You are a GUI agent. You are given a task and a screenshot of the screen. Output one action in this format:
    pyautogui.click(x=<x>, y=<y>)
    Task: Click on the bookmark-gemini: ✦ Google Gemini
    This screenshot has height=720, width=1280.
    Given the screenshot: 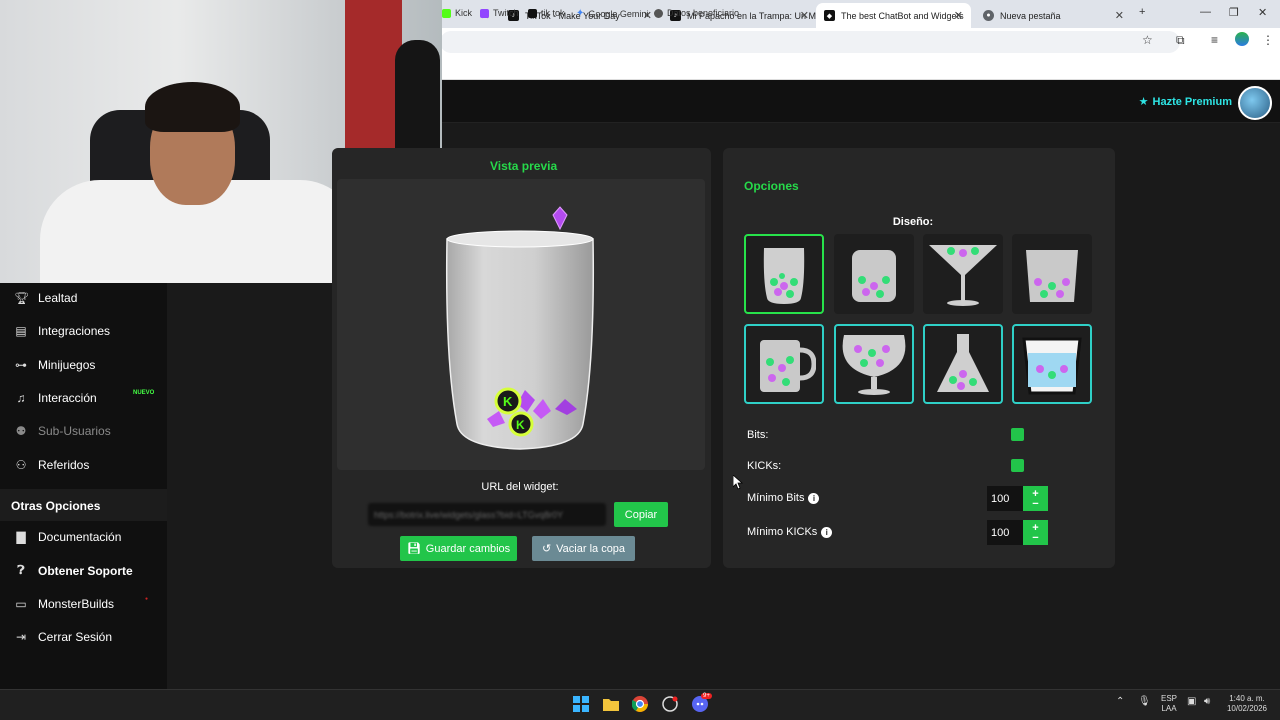 What is the action you would take?
    pyautogui.click(x=612, y=13)
    